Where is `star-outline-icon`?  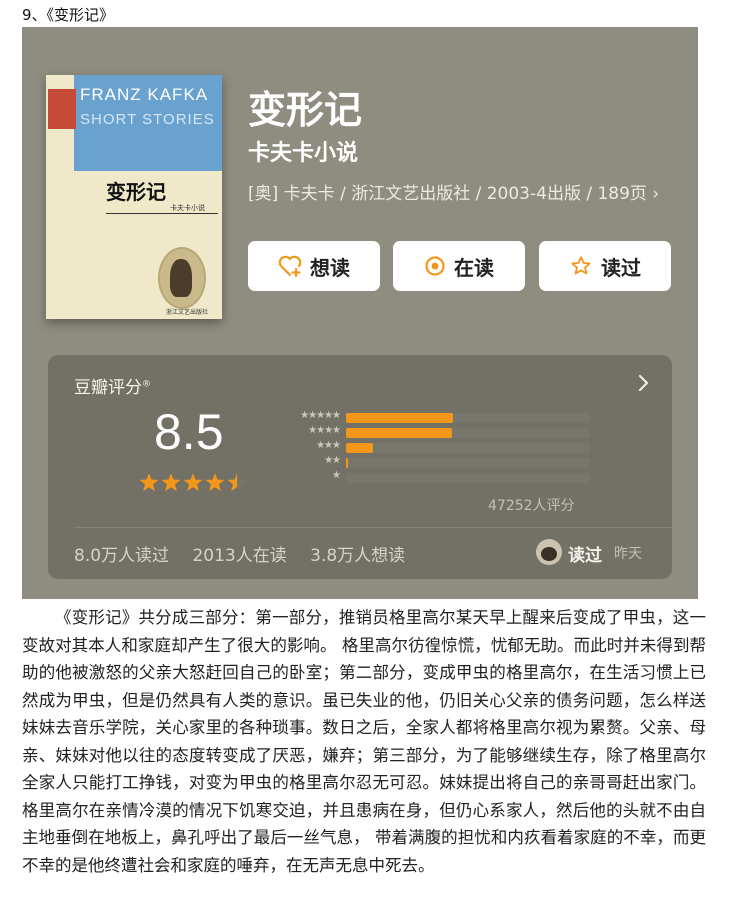 star-outline-icon is located at coordinates (581, 265).